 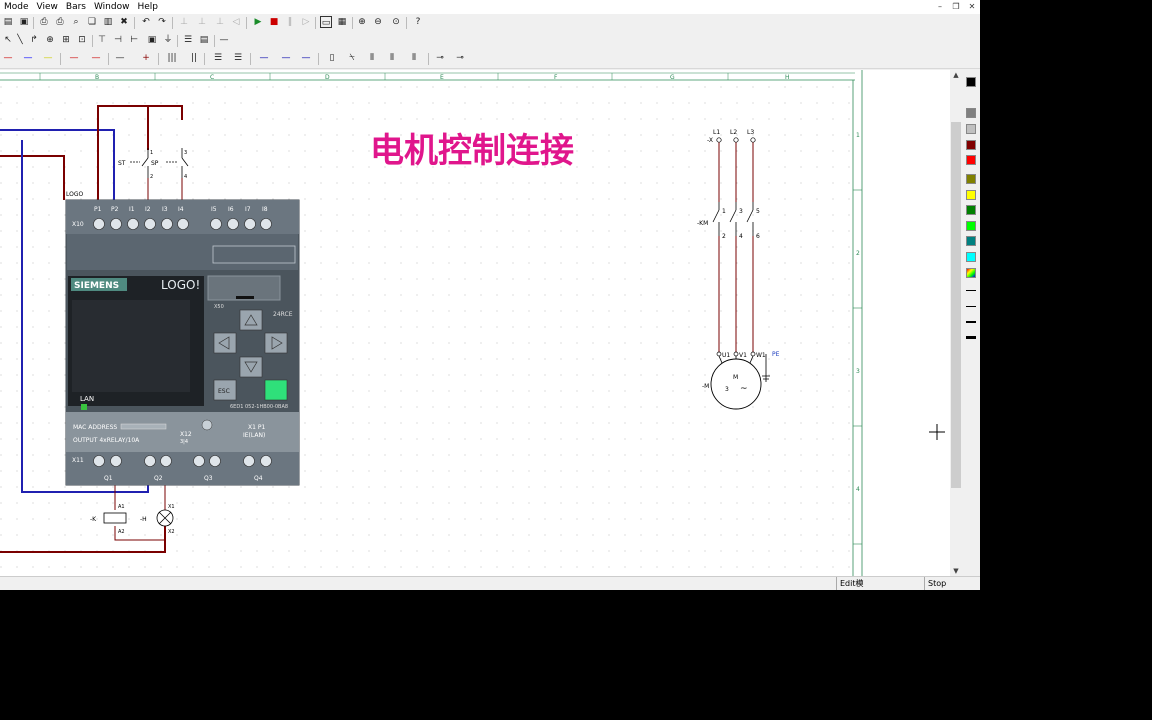 I want to click on zoom-in-icon: ⊕, so click(x=362, y=22).